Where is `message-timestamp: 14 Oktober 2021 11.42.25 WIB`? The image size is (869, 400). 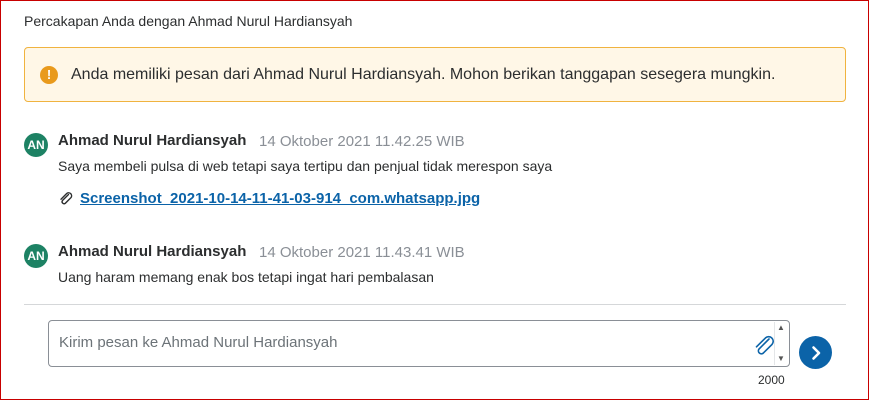 message-timestamp: 14 Oktober 2021 11.42.25 WIB is located at coordinates (362, 141).